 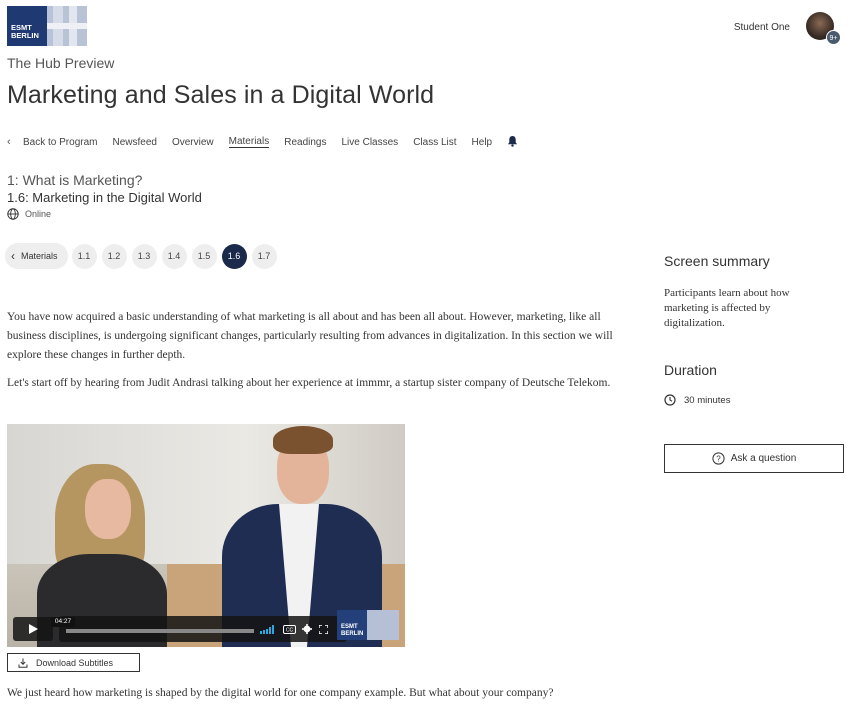 I want to click on nav-back-to-program: ‹ Back to Program, so click(x=52, y=142).